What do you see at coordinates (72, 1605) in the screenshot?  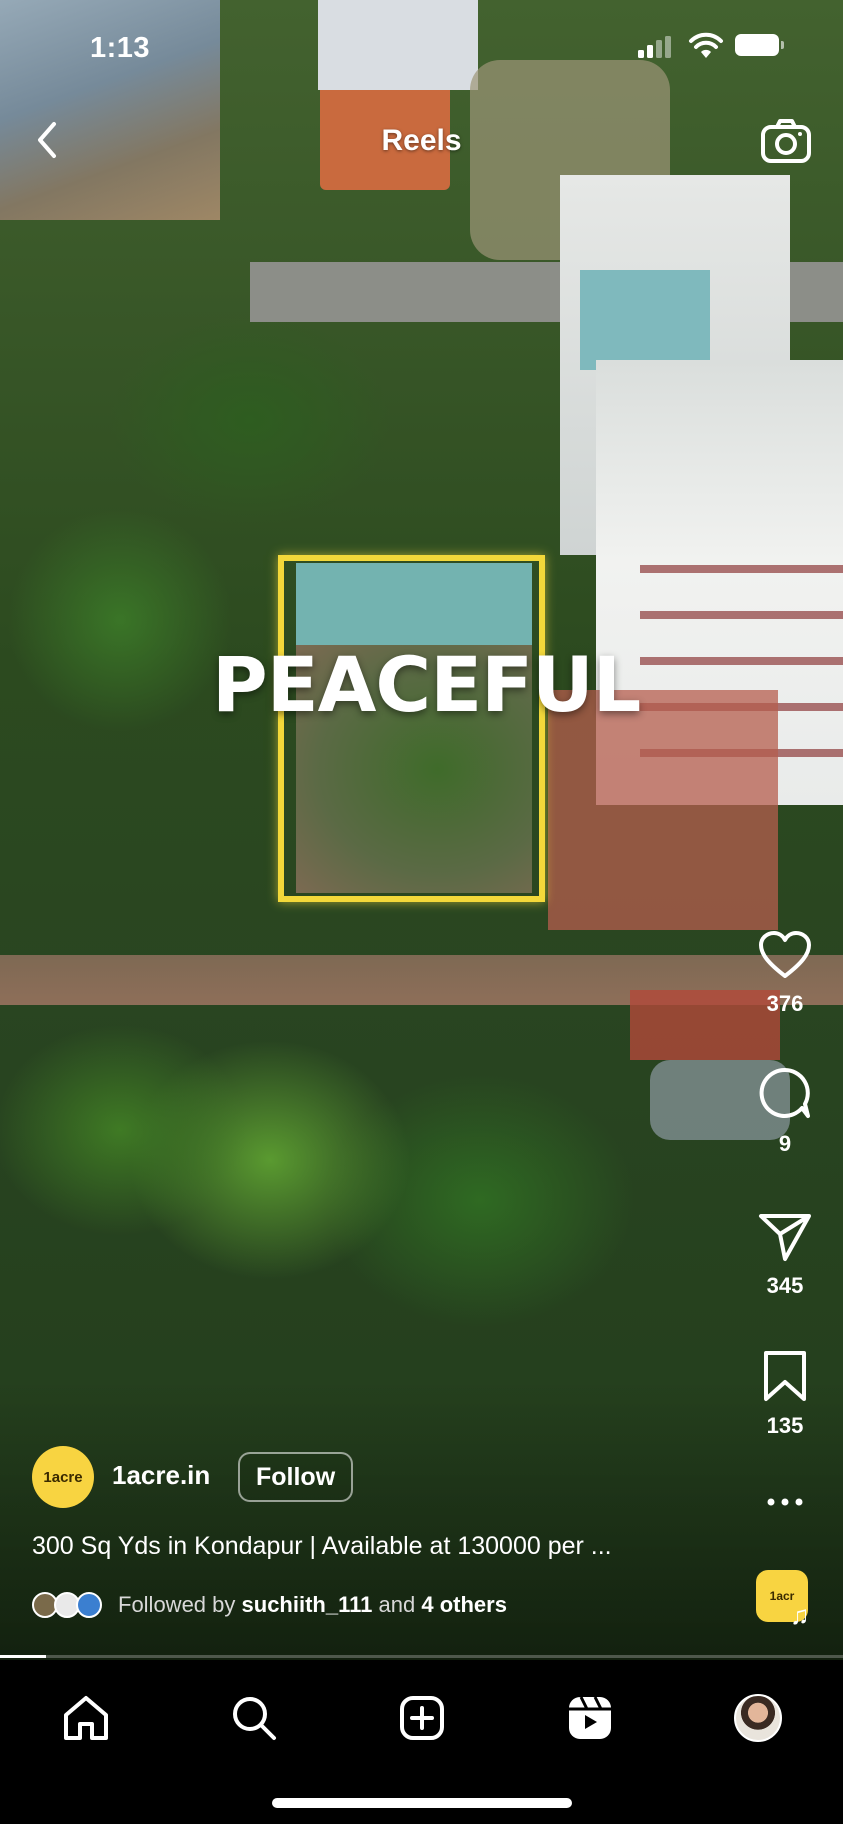 I see `follower-avatars` at bounding box center [72, 1605].